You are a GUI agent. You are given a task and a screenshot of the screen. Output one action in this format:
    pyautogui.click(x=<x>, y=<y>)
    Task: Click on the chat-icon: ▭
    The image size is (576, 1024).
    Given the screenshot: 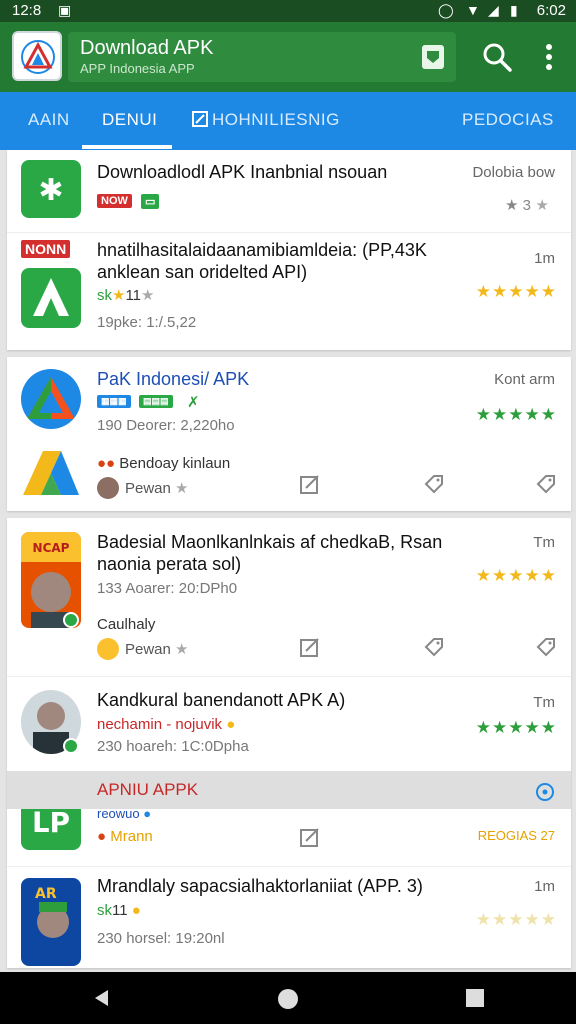 What is the action you would take?
    pyautogui.click(x=150, y=201)
    